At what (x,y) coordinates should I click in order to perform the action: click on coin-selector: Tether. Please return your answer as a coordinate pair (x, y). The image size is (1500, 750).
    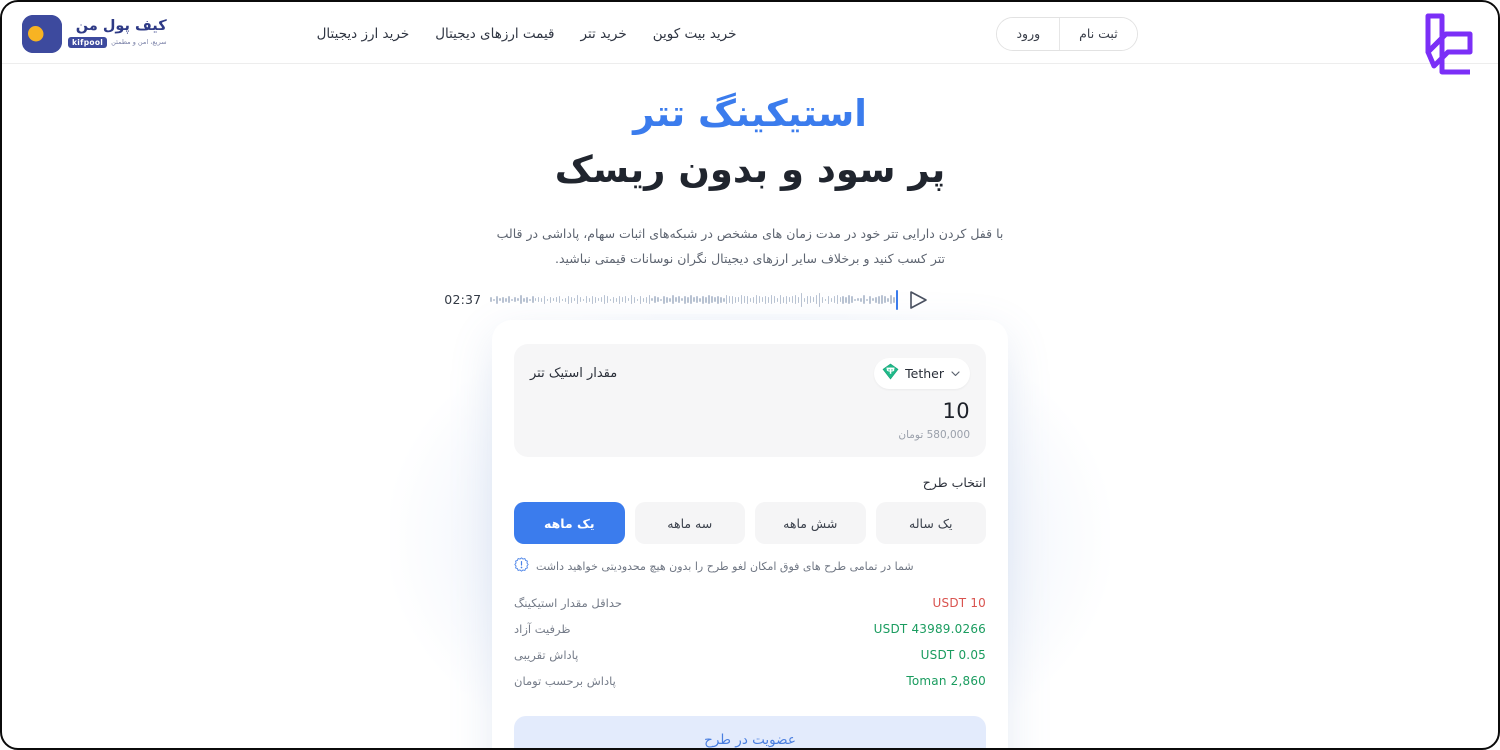
    Looking at the image, I should click on (922, 373).